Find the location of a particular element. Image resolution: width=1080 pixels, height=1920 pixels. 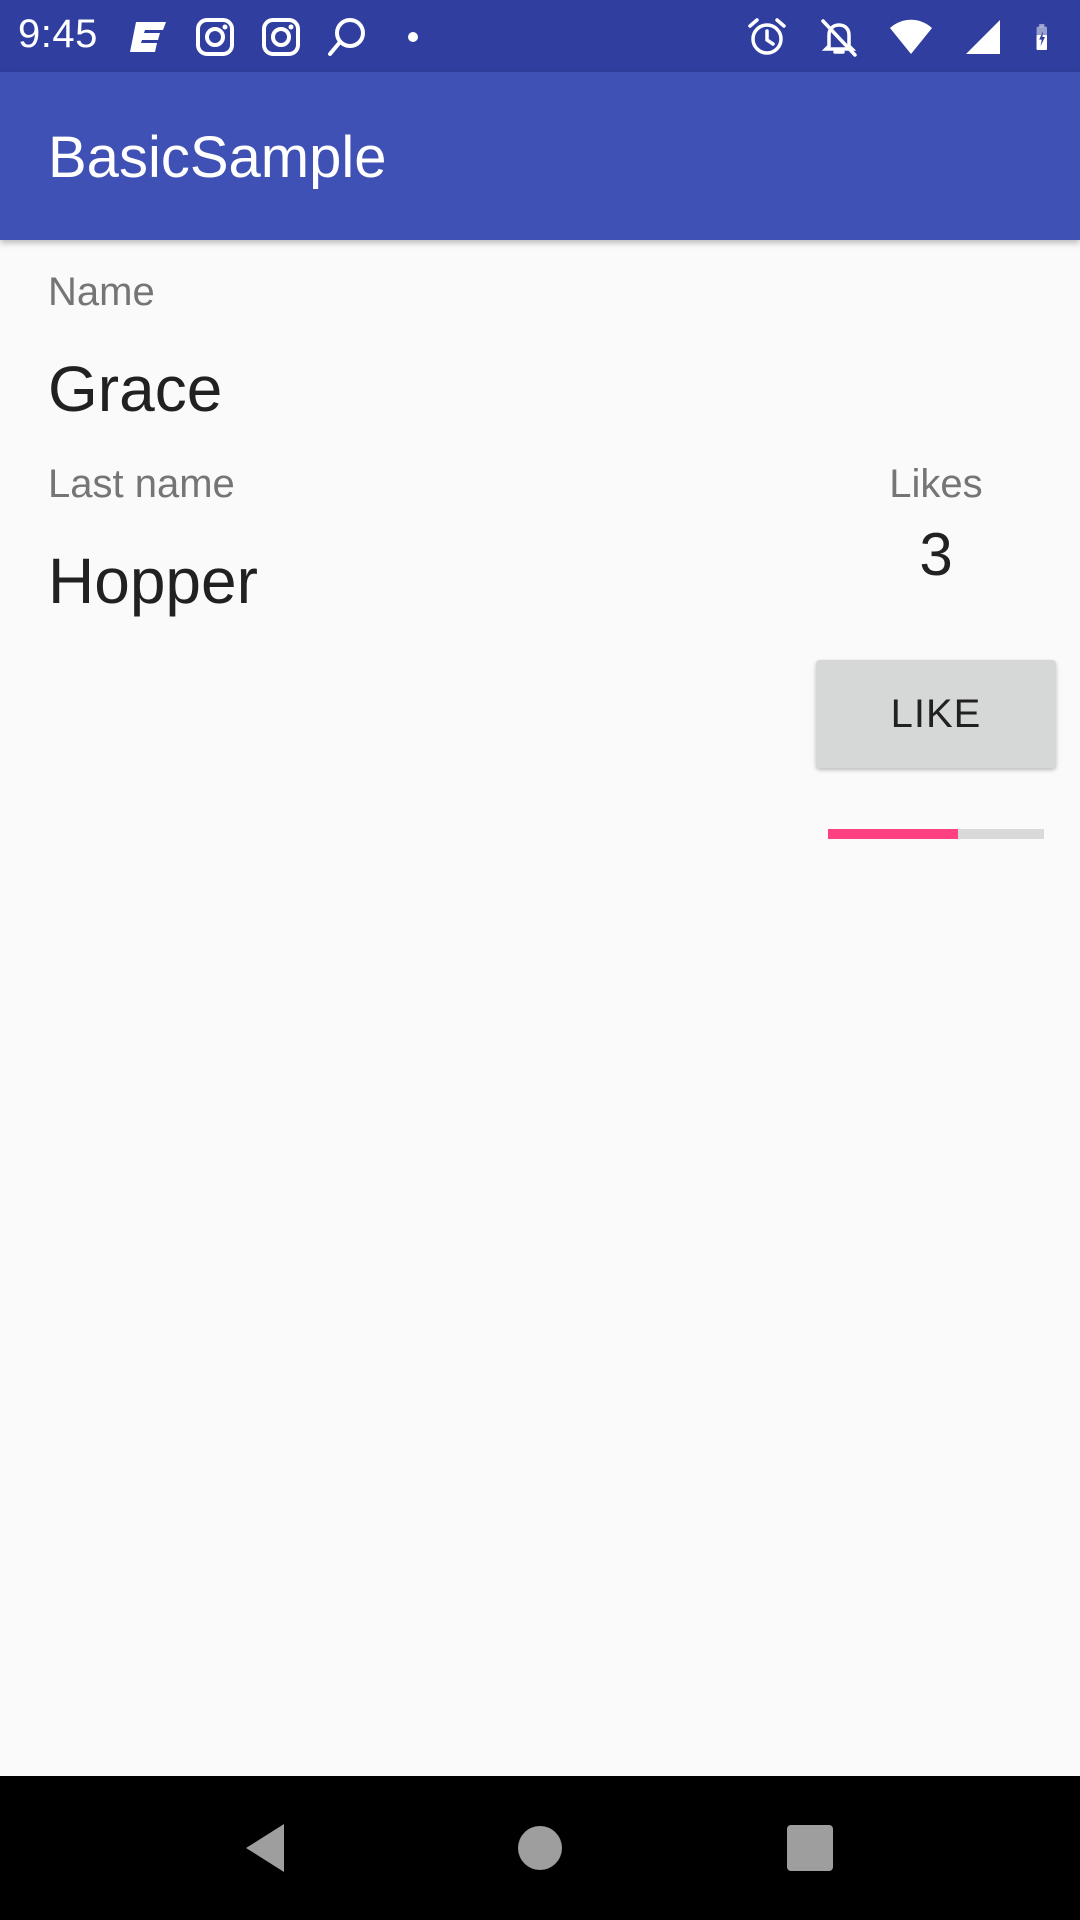

back-button is located at coordinates (268, 1848).